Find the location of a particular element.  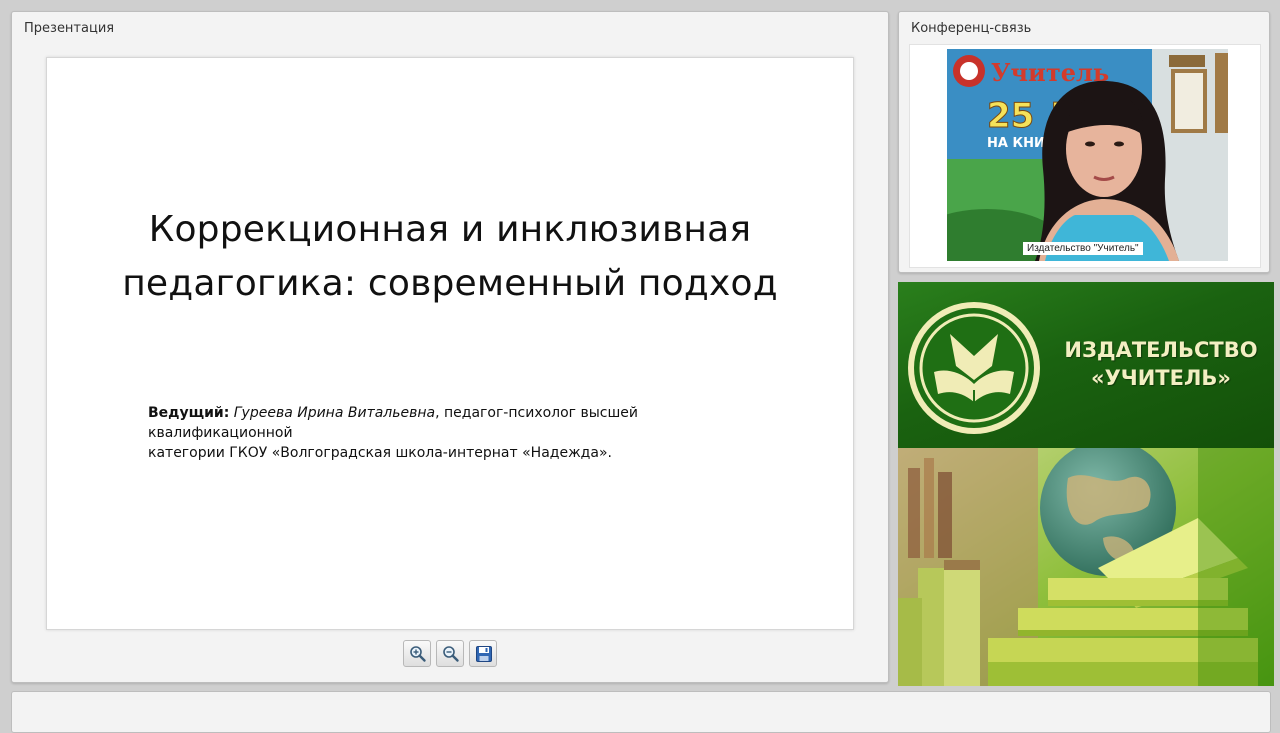

ad-line-2: «УЧИТЕЛЬ» is located at coordinates (1161, 378).